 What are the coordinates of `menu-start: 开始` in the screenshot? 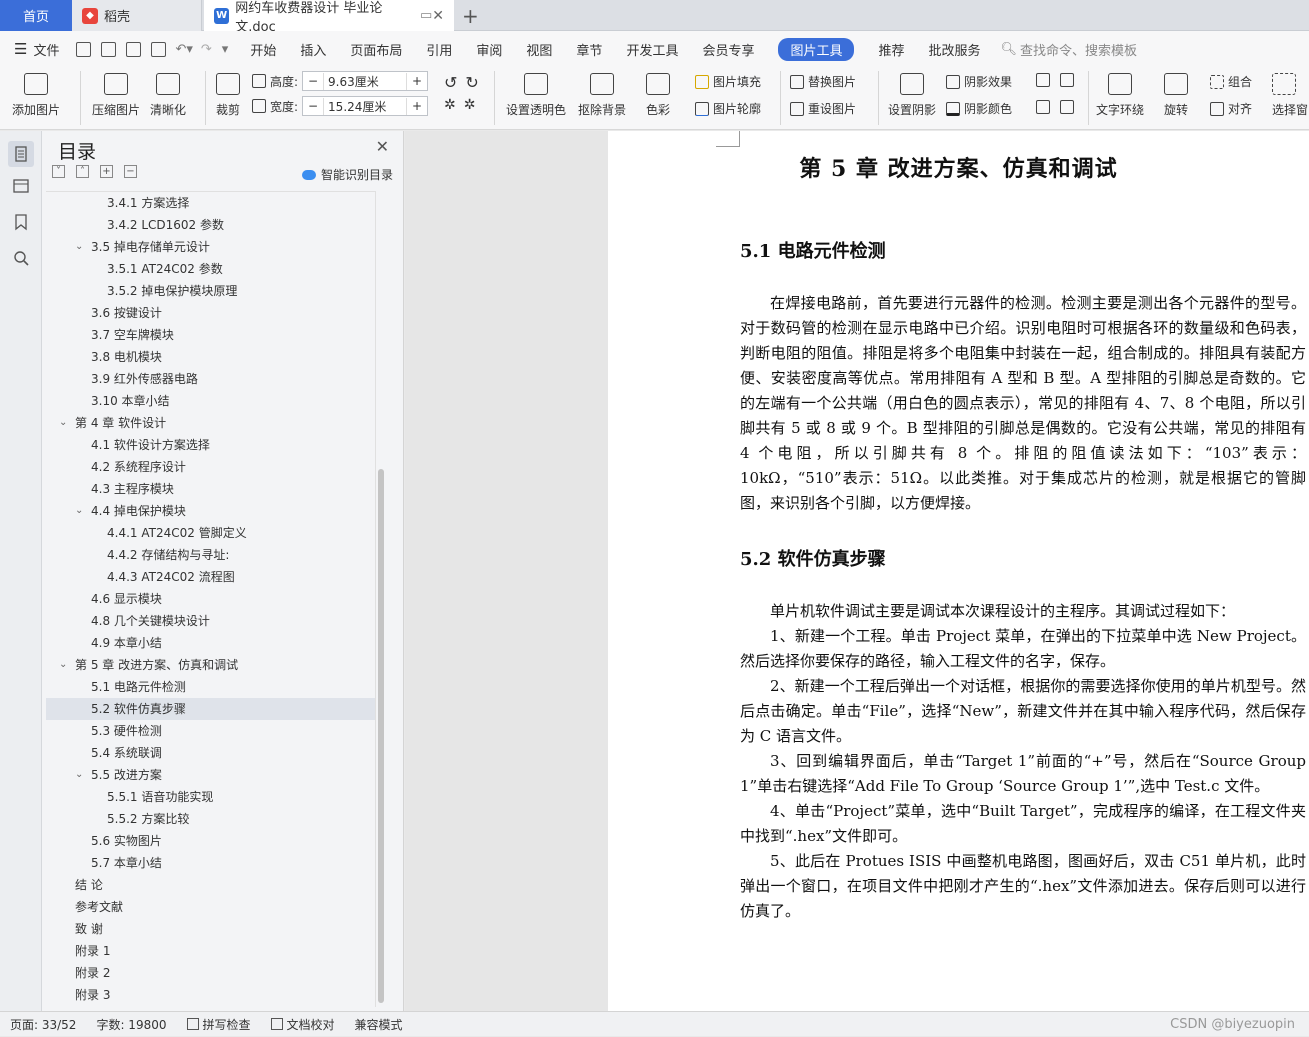 It's located at (263, 49).